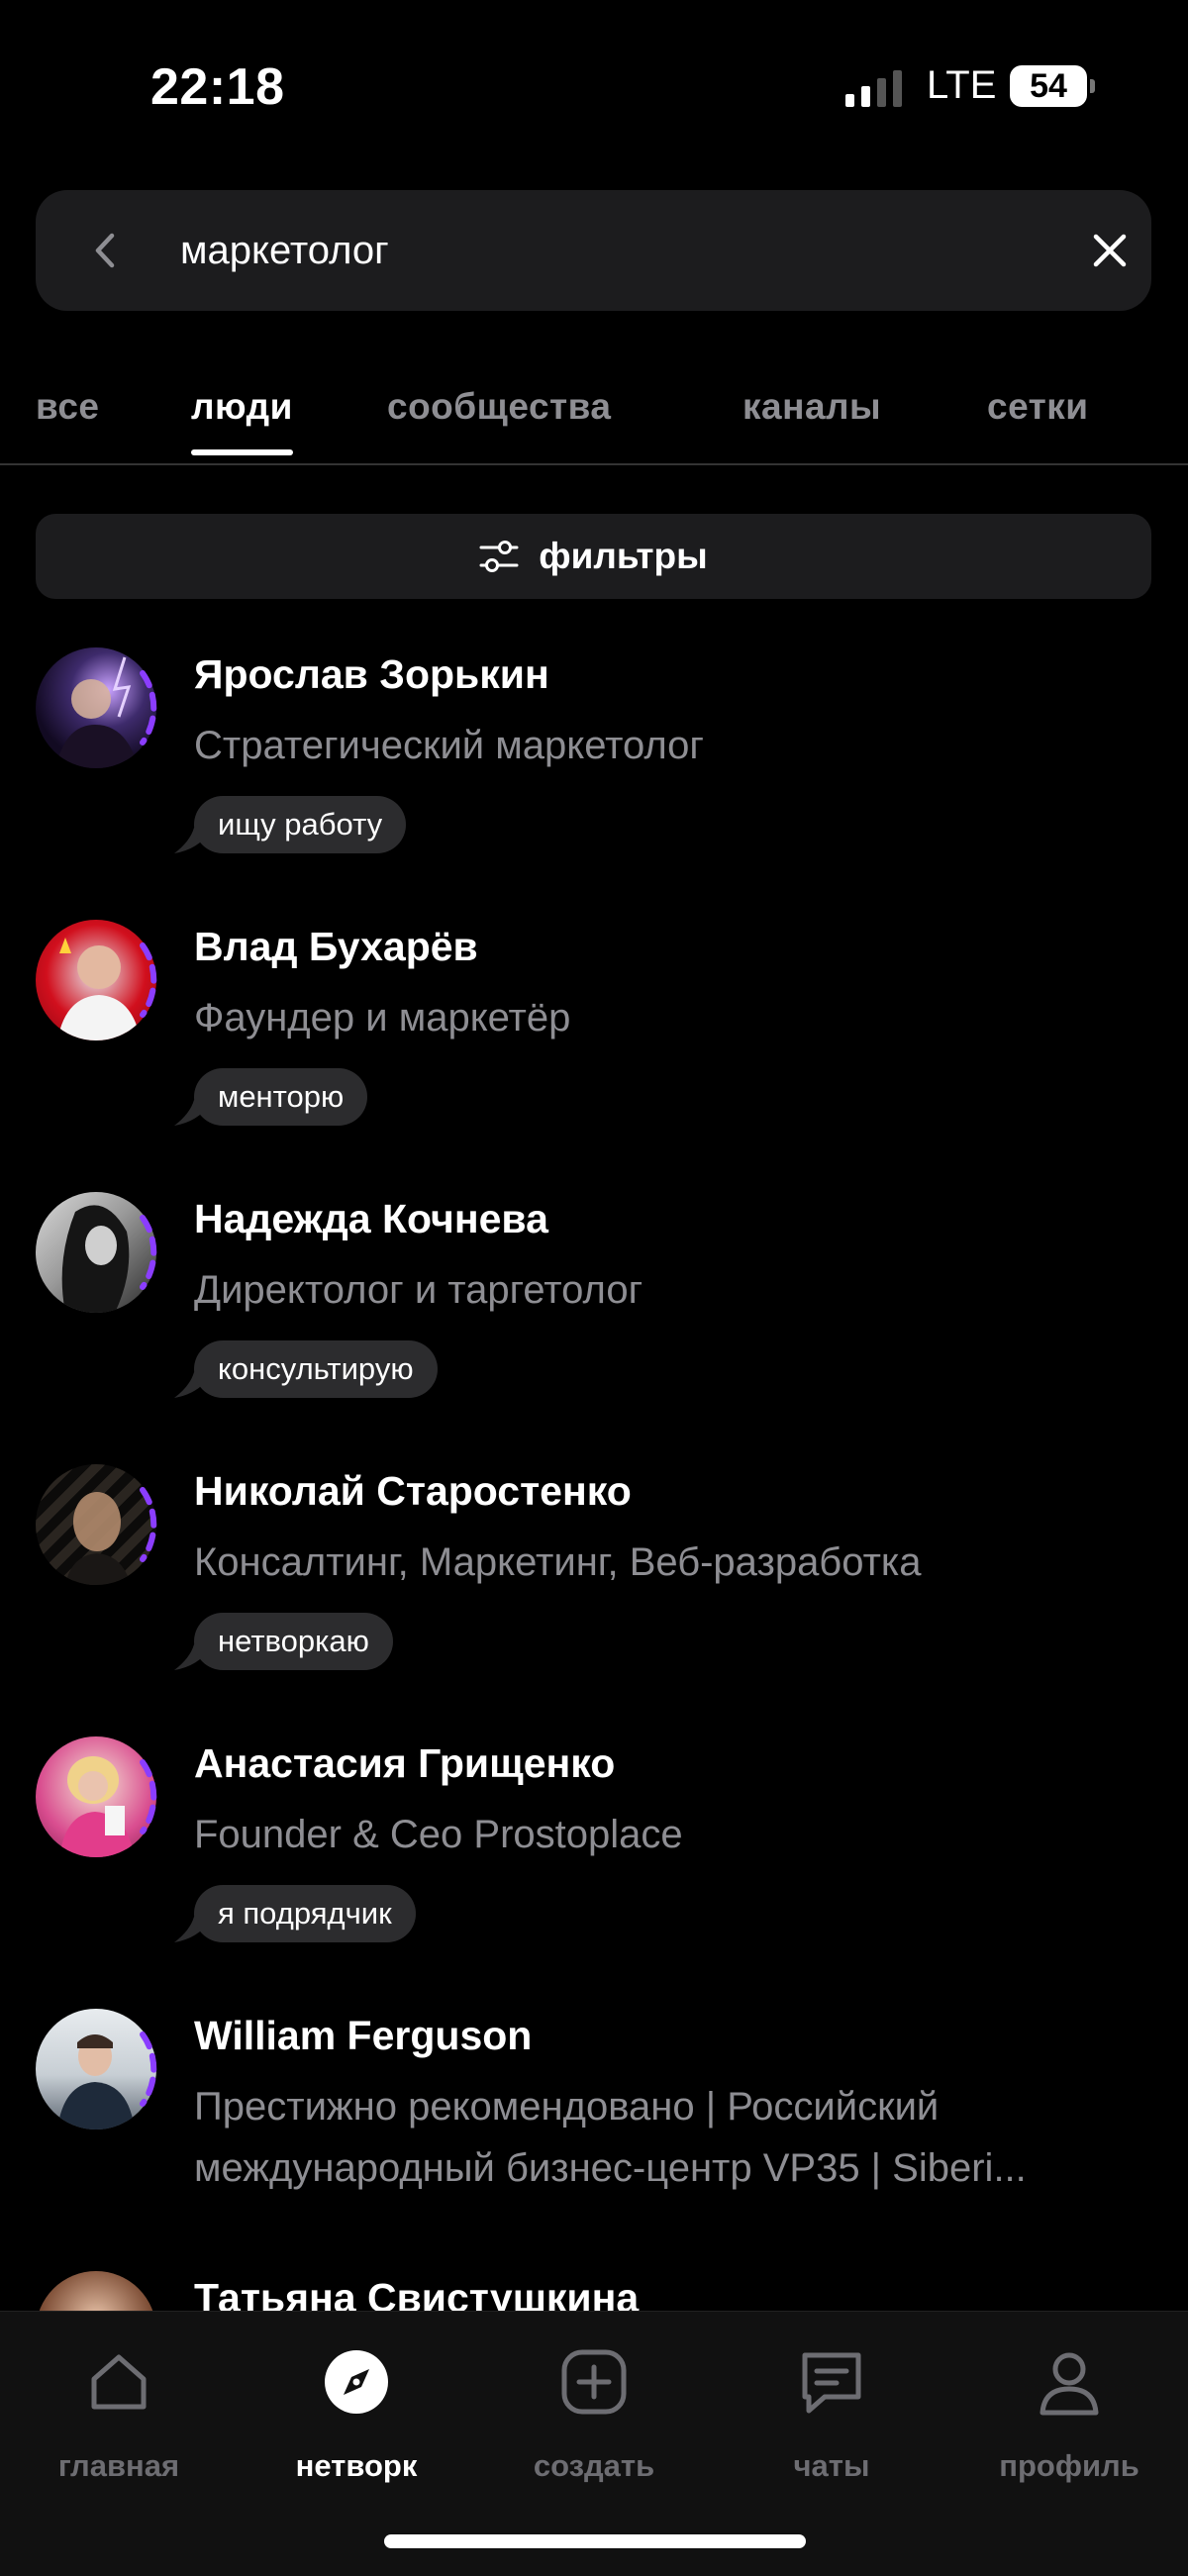 This screenshot has height=2576, width=1188. What do you see at coordinates (615, 251) in the screenshot?
I see `search-input` at bounding box center [615, 251].